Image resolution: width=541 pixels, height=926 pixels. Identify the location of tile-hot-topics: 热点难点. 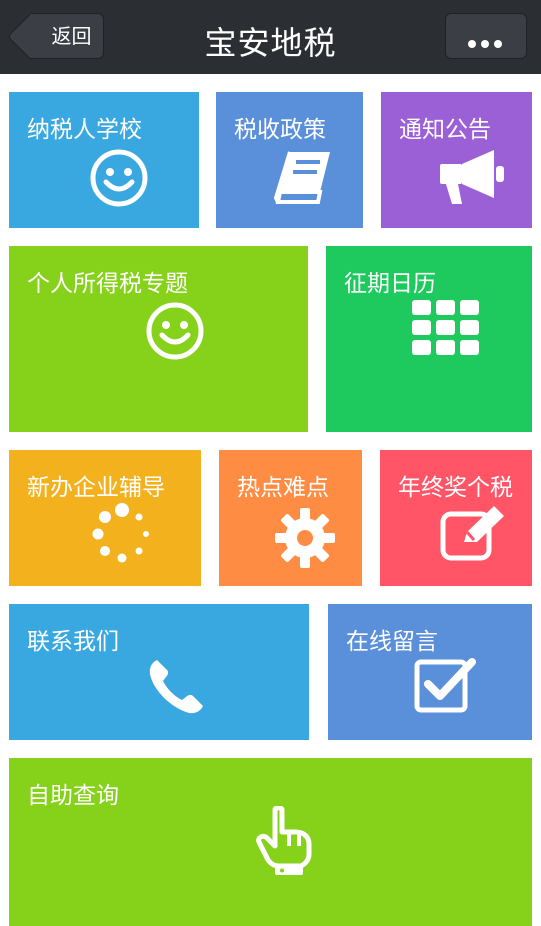
(290, 518).